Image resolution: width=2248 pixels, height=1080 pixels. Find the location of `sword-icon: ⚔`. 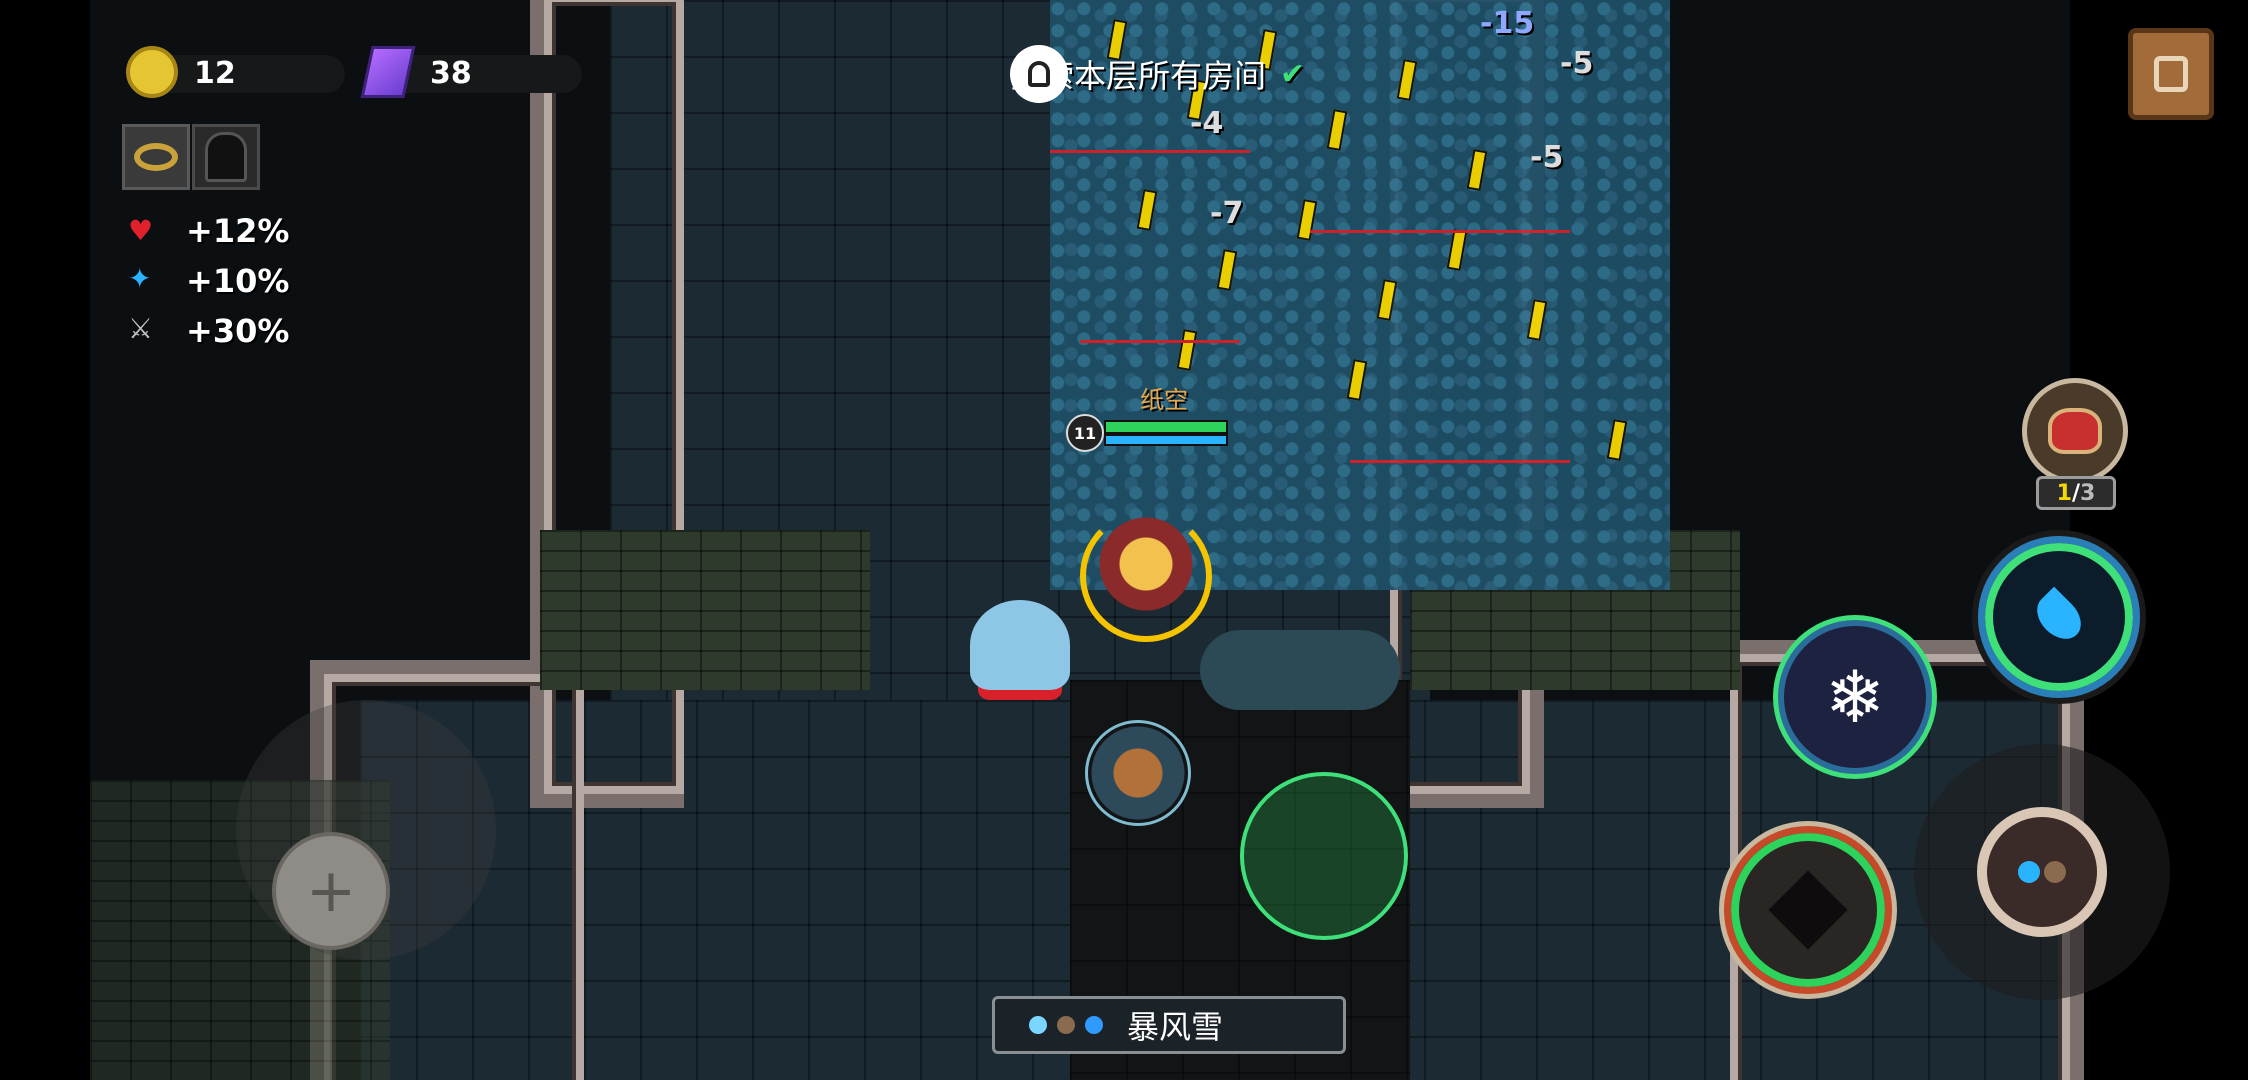

sword-icon: ⚔ is located at coordinates (141, 328).